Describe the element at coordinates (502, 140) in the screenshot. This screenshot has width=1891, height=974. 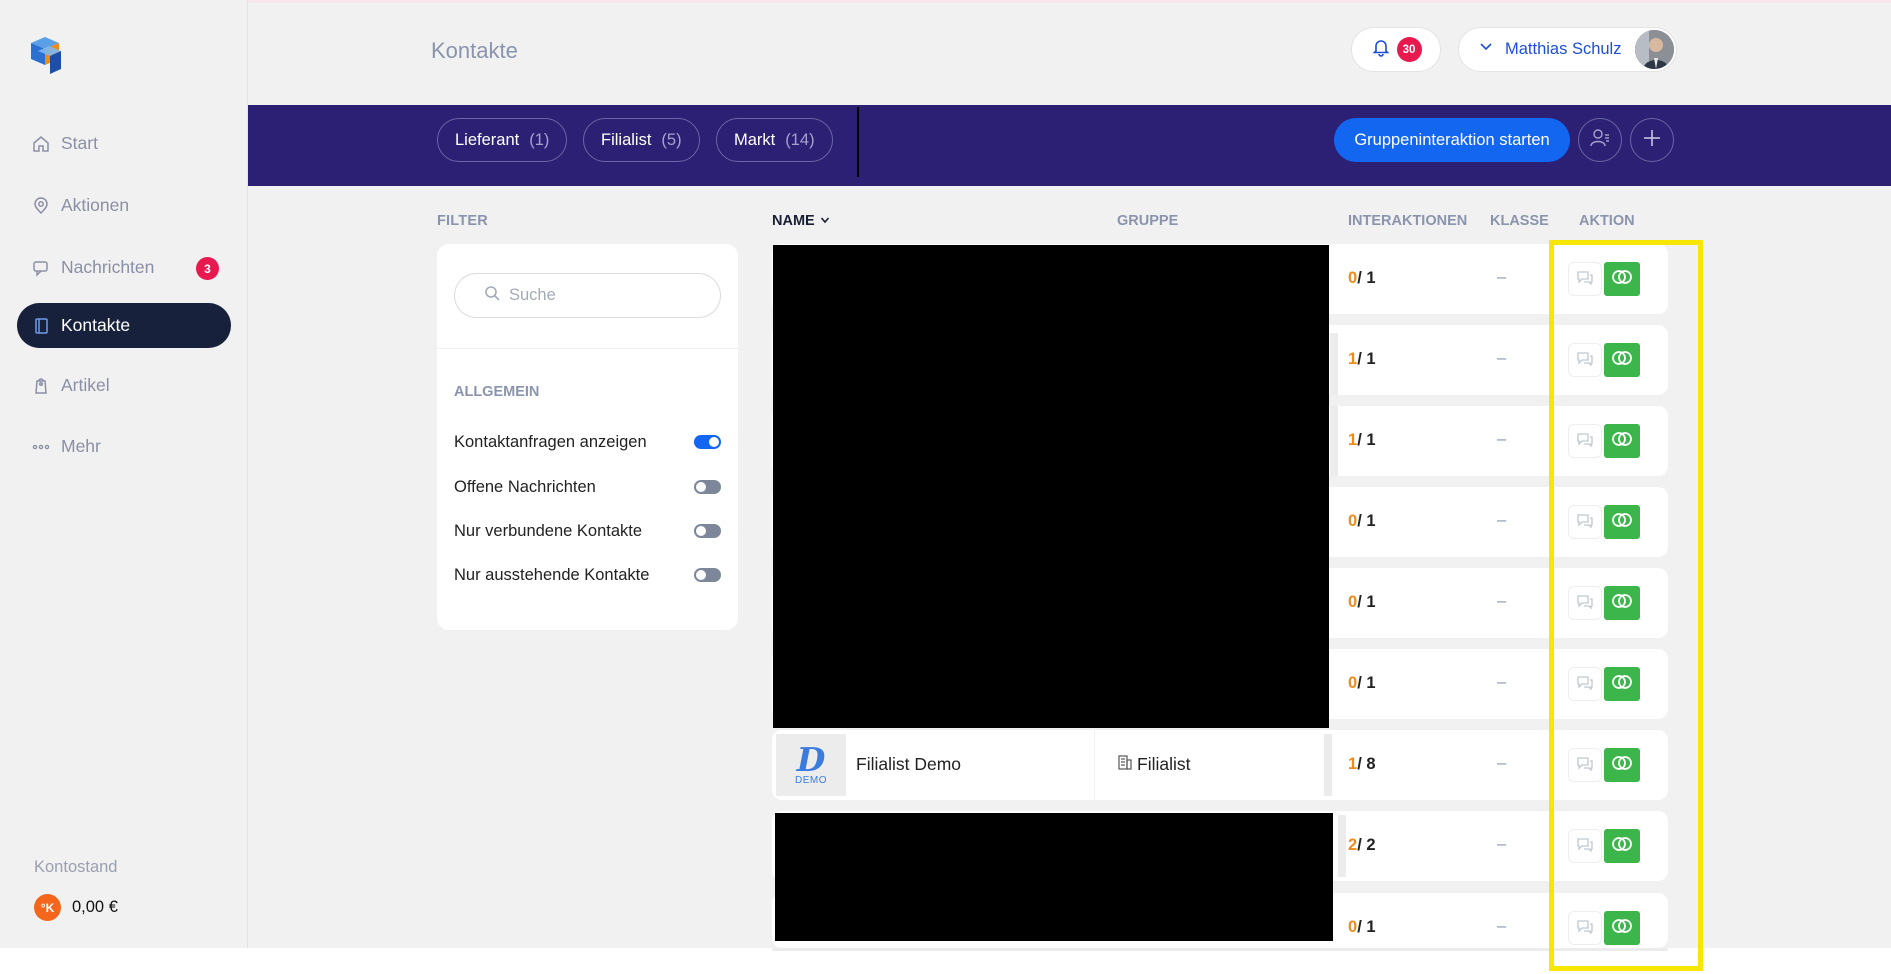
I see `group-chip-lieferant: Lieferant (1)` at that location.